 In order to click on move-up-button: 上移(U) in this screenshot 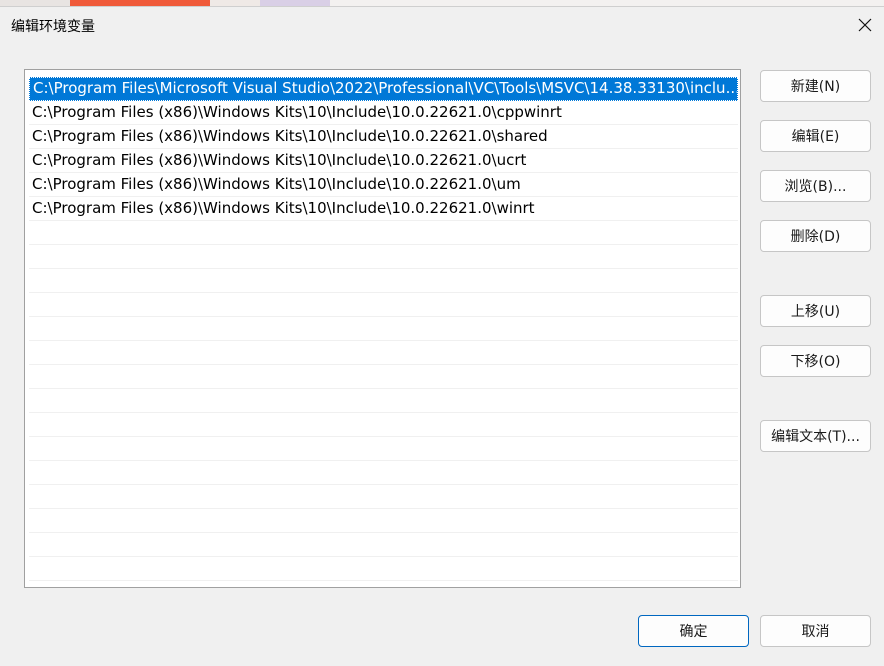, I will do `click(815, 311)`.